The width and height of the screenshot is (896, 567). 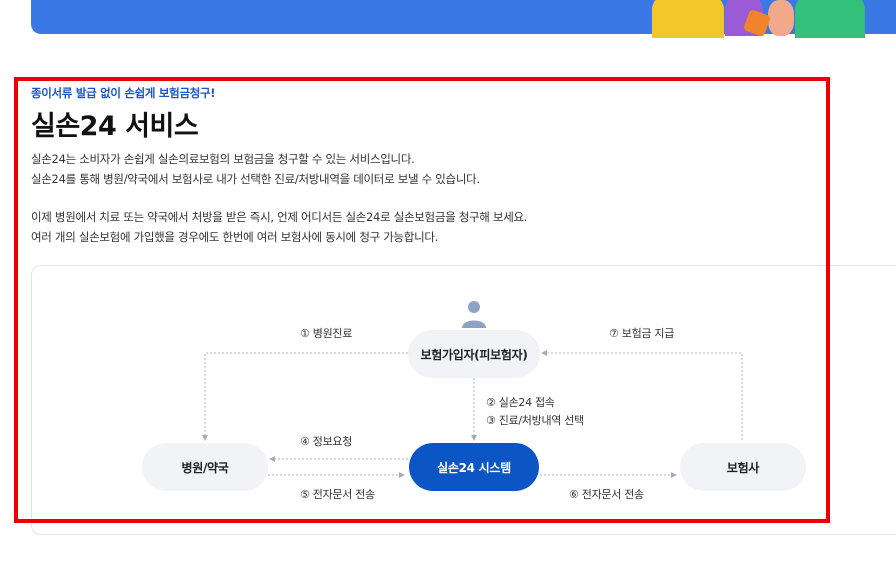 I want to click on step-label: ⑥ 전자문서 전송, so click(x=606, y=494).